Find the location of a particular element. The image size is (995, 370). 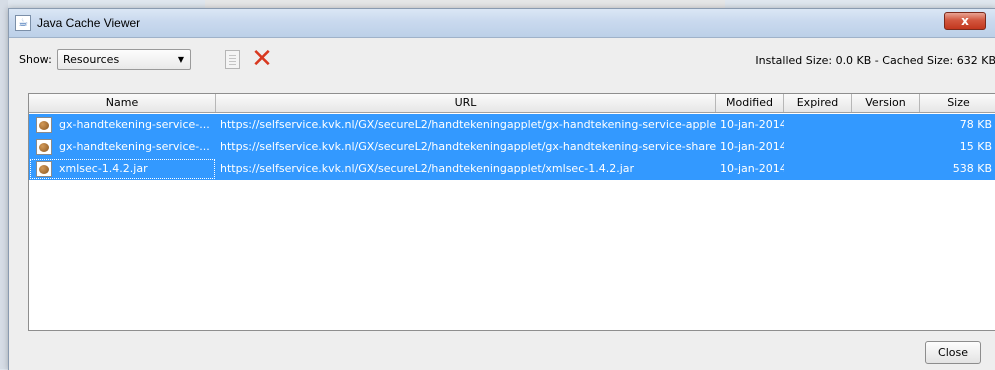

show-dropdown: Resources ▼ is located at coordinates (124, 59).